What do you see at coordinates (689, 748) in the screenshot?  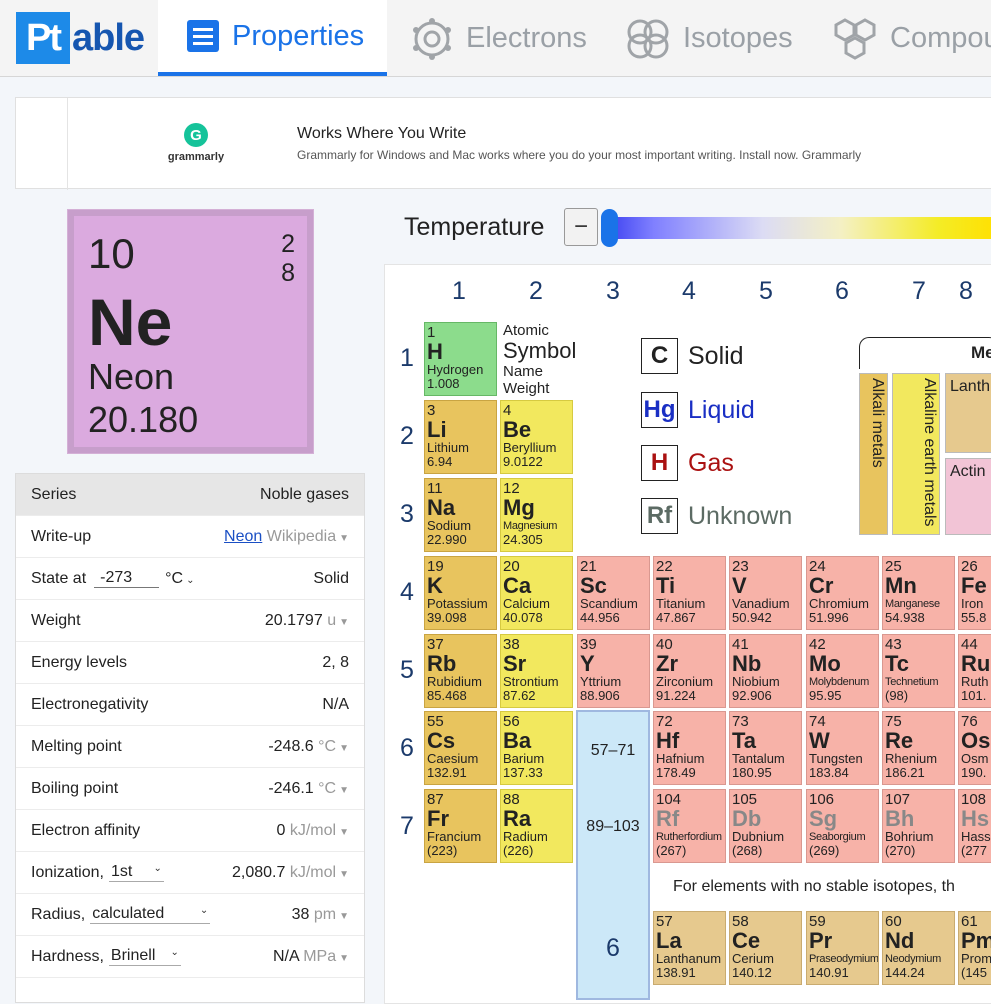 I see `element-cell: 72 Hf Hafnium 178.49` at bounding box center [689, 748].